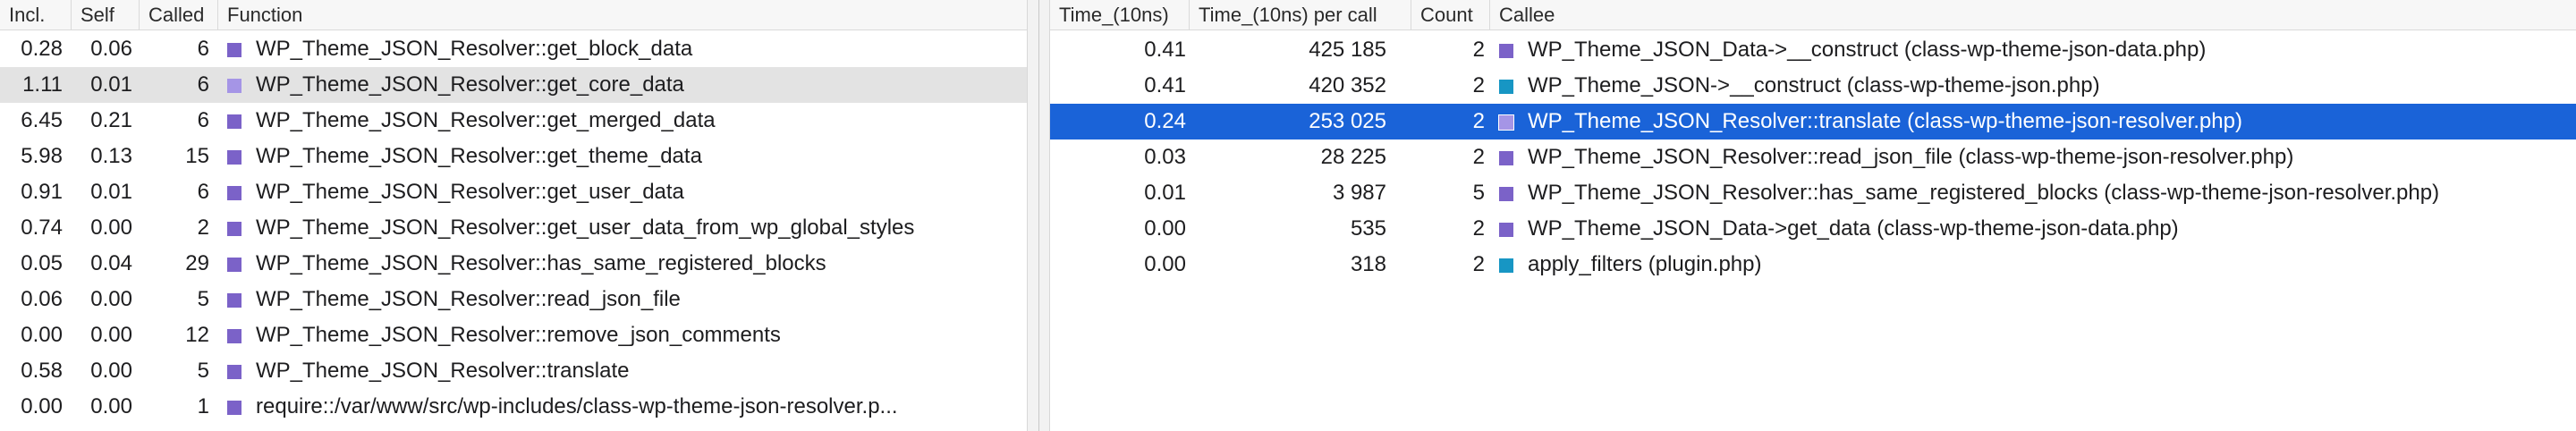 The height and width of the screenshot is (431, 2576). I want to click on incl-value: 0.74, so click(42, 228).